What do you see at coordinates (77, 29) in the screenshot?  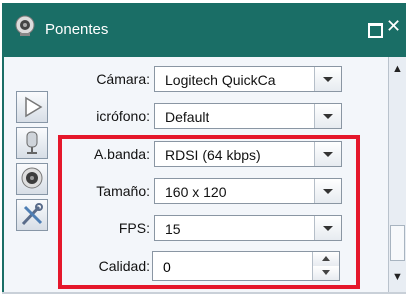 I see `window-title: Ponentes` at bounding box center [77, 29].